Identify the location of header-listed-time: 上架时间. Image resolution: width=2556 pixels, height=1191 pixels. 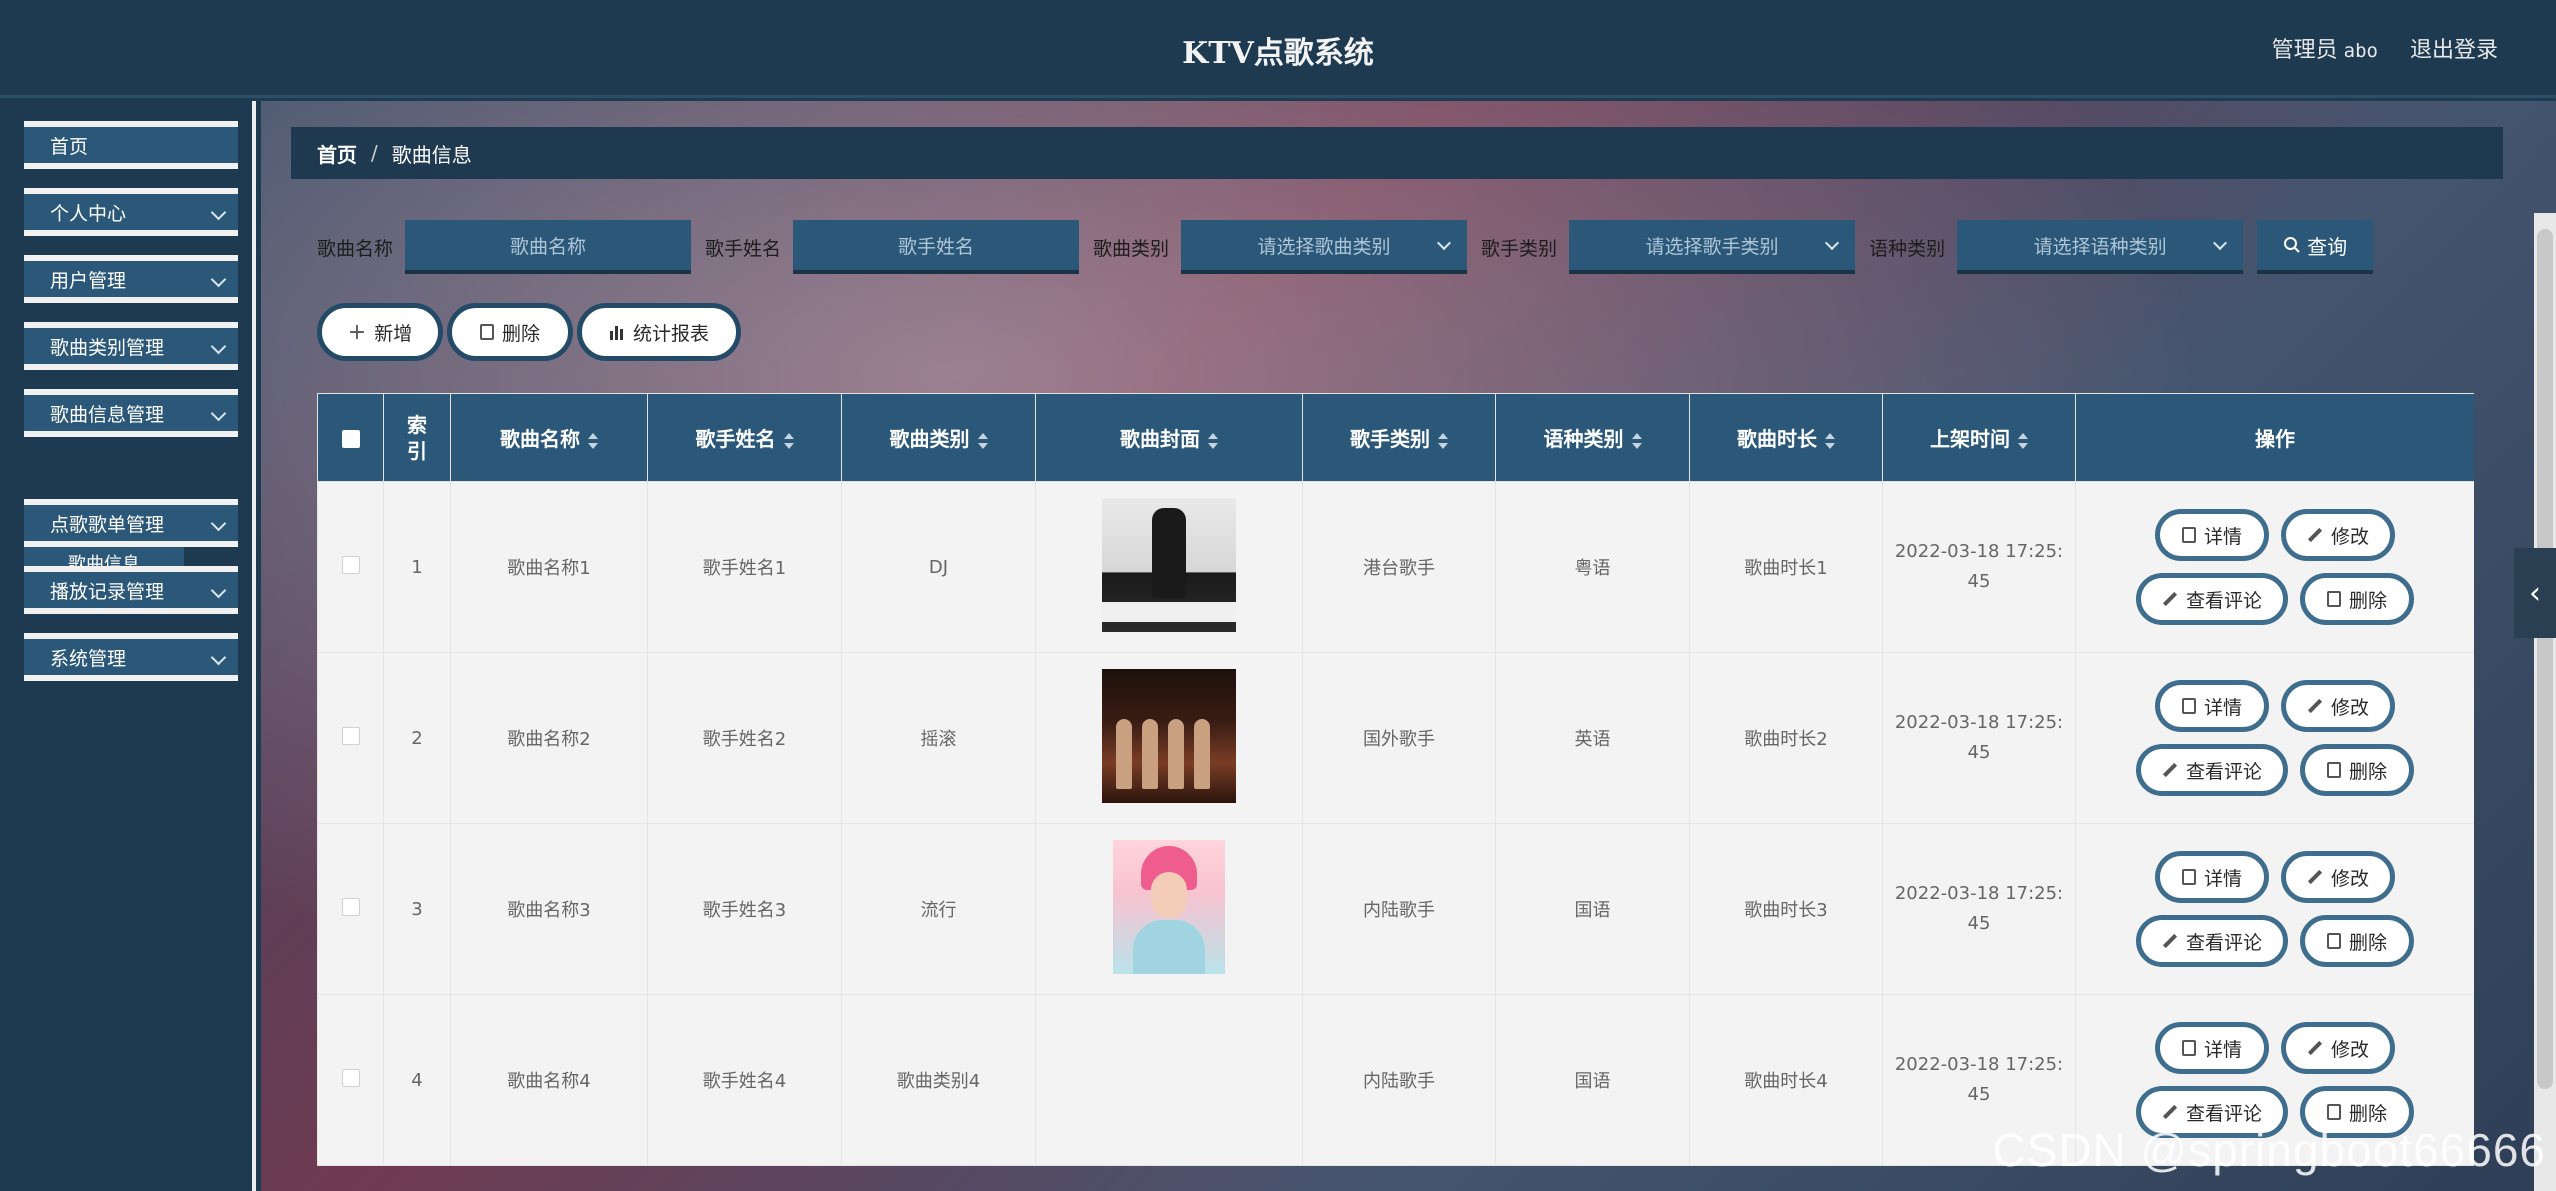
(1979, 437).